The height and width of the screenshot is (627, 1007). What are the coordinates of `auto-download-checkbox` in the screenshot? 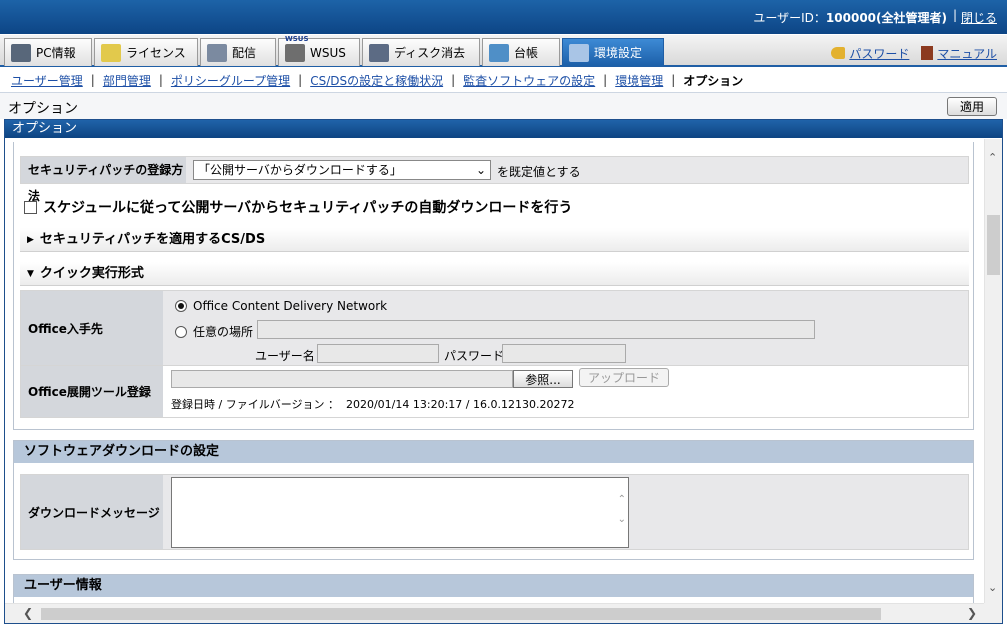 It's located at (30, 207).